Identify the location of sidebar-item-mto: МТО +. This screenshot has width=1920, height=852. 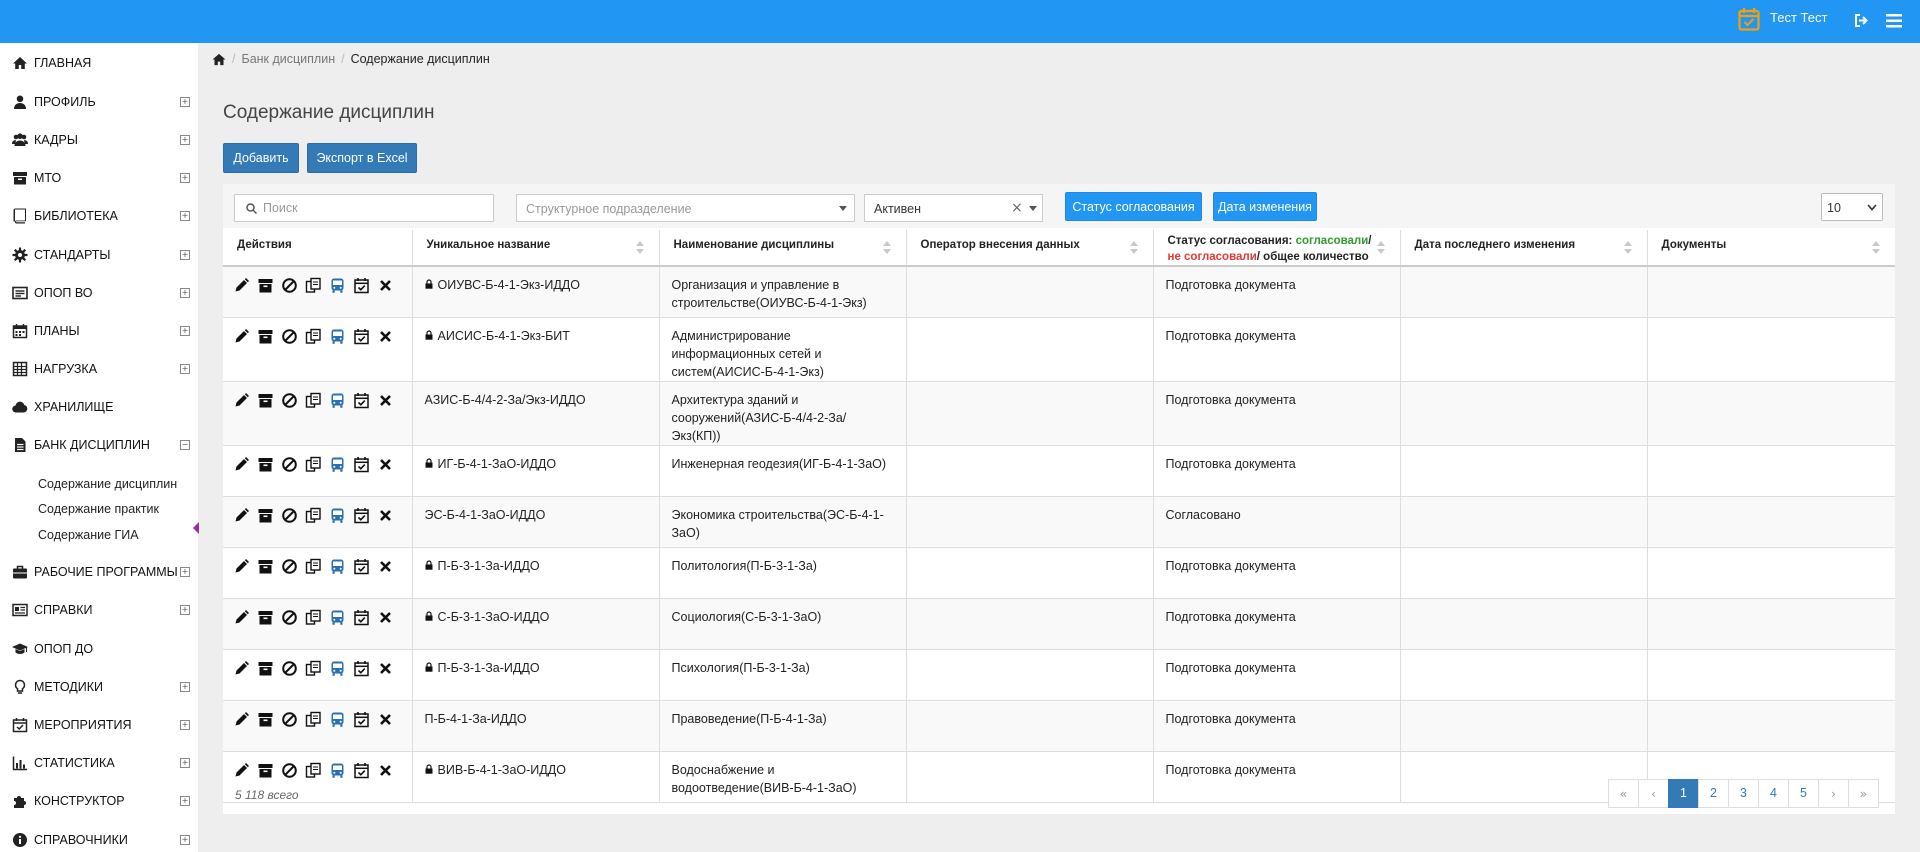
(99, 178).